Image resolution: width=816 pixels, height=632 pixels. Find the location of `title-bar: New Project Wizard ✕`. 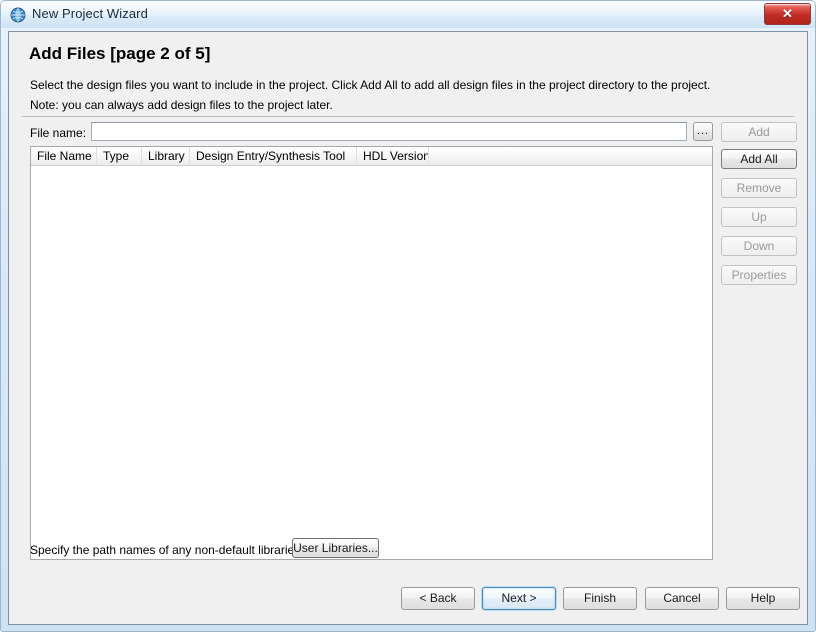

title-bar: New Project Wizard ✕ is located at coordinates (408, 14).